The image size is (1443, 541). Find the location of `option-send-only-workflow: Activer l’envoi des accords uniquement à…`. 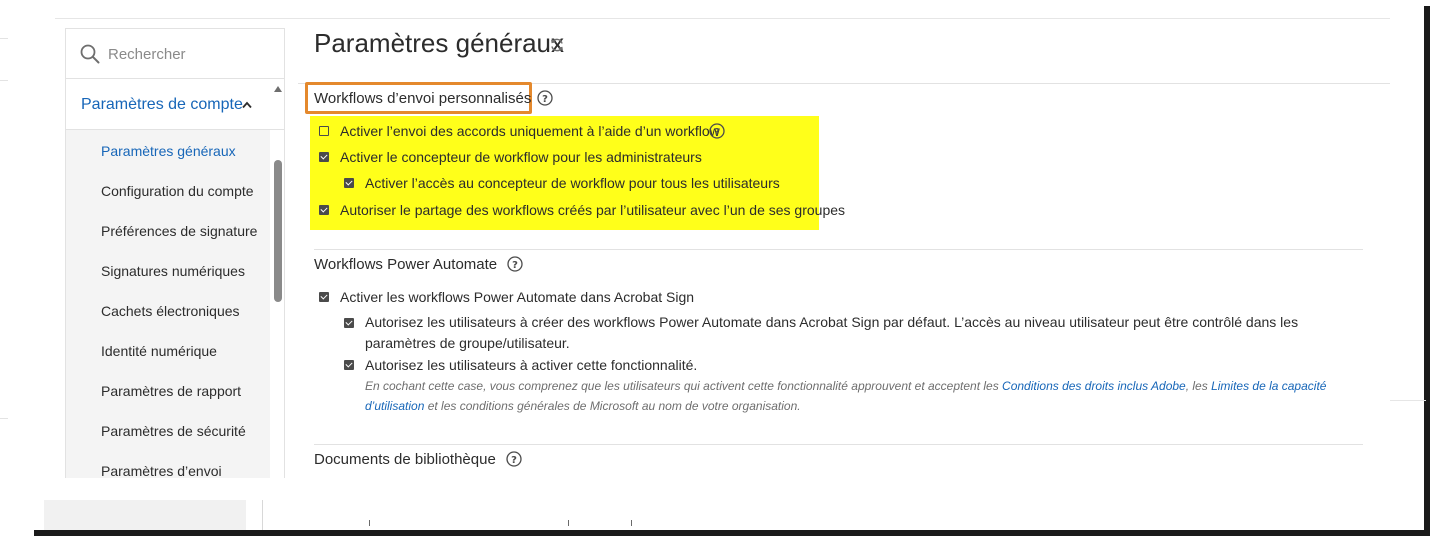

option-send-only-workflow: Activer l’envoi des accords uniquement à… is located at coordinates (519, 131).